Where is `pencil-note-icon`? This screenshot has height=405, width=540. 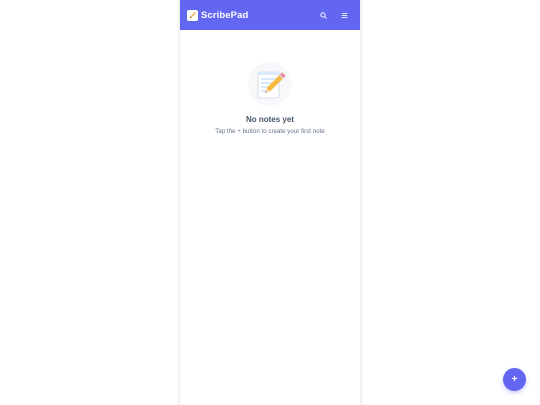 pencil-note-icon is located at coordinates (192, 15).